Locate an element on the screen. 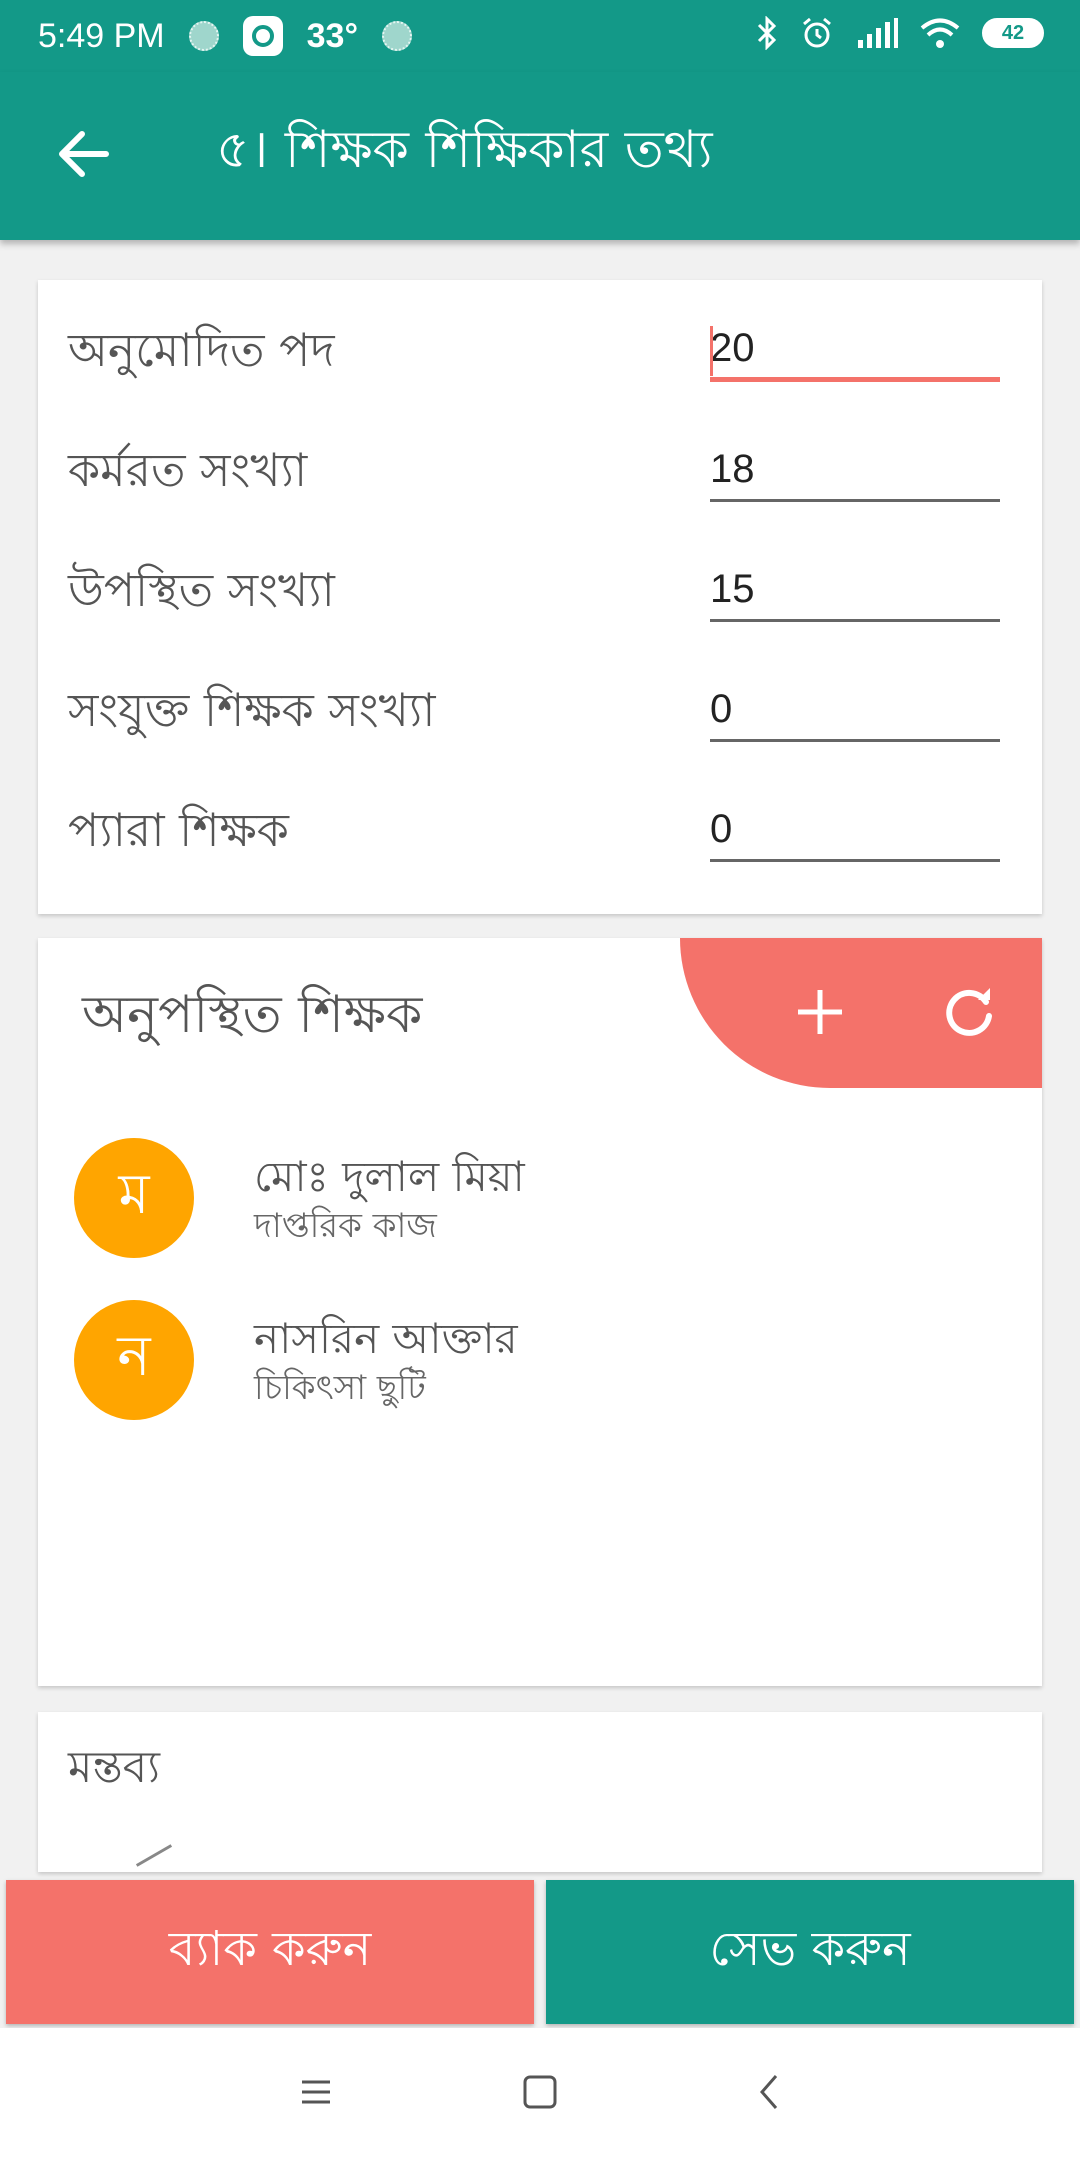 Image resolution: width=1080 pixels, height=2160 pixels. weather-app-icon is located at coordinates (262, 36).